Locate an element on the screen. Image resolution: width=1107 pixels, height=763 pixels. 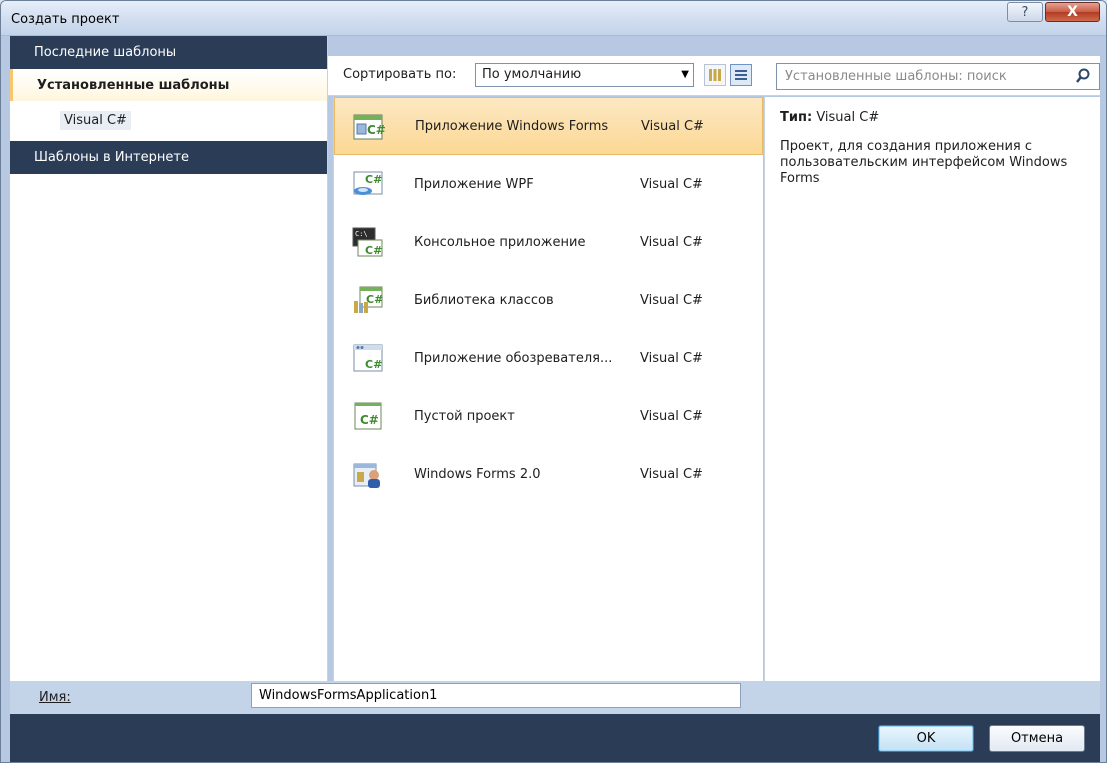
wpf-csharp-icon: C# is located at coordinates (368, 183).